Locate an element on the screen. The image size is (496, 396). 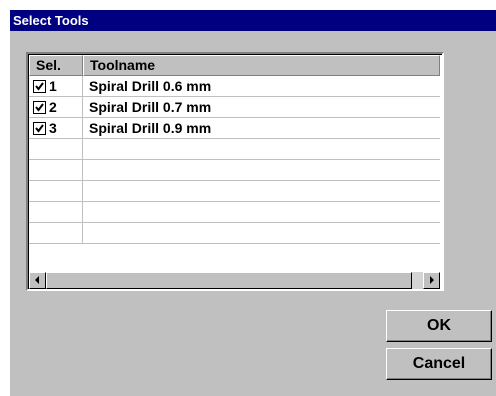
table-row: 2 Spiral Drill 0.7 mm is located at coordinates (234, 107).